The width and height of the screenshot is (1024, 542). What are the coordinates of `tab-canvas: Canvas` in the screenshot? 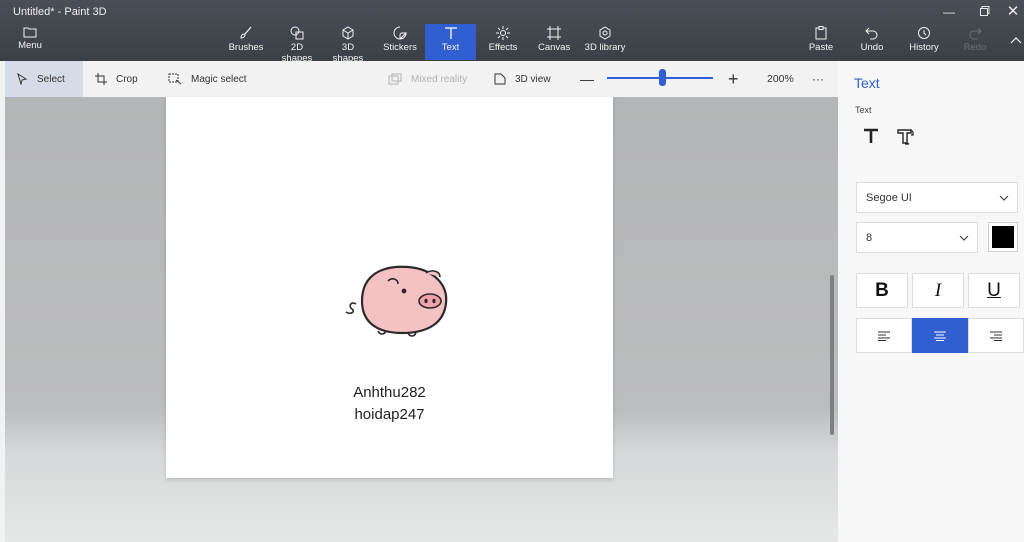 It's located at (554, 42).